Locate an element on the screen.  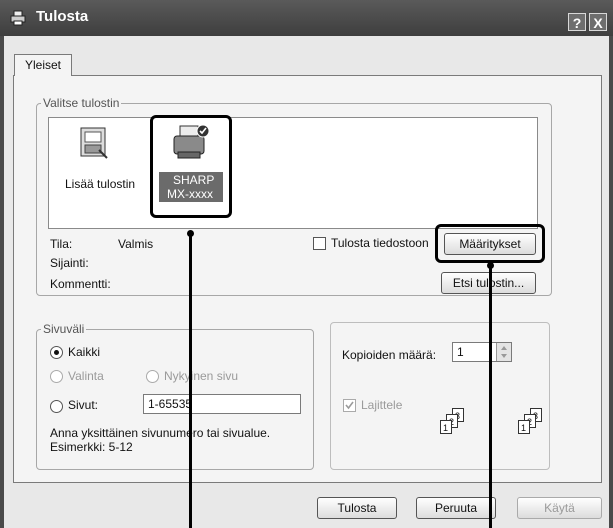
add-printer-icon is located at coordinates (95, 143).